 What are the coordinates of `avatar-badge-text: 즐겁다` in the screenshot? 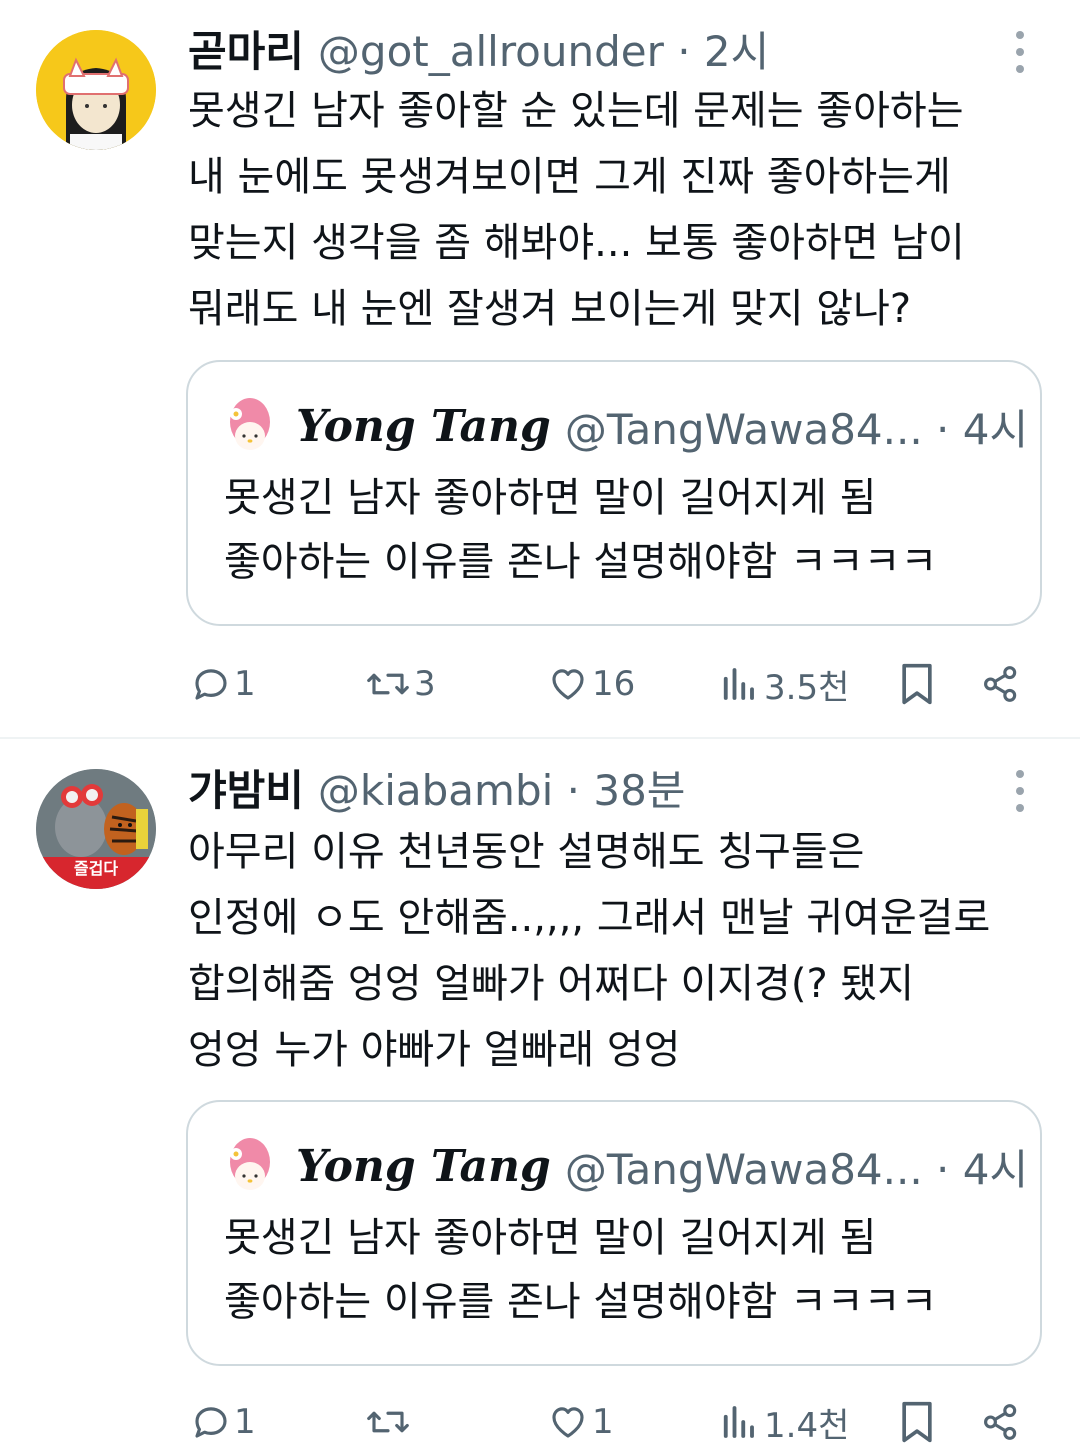 It's located at (96, 868).